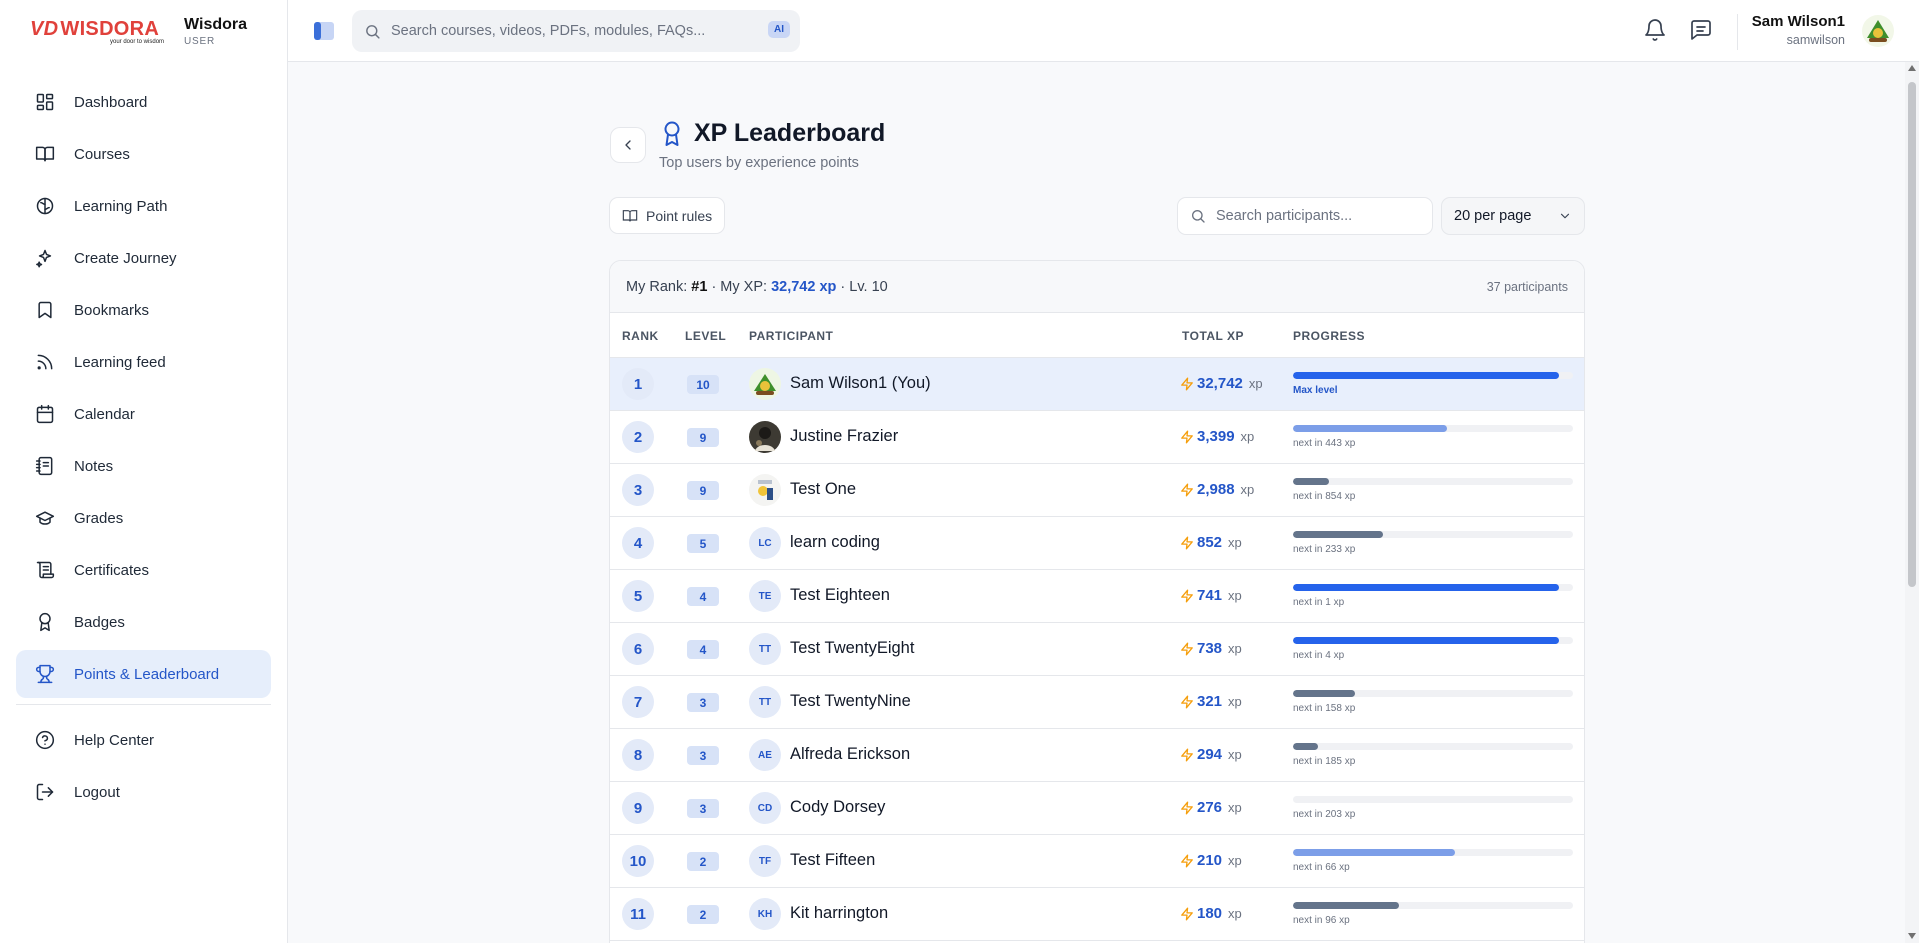 The height and width of the screenshot is (943, 1919). I want to click on wisdora-logo: VD WISDORA your door to wisdom, so click(97, 31).